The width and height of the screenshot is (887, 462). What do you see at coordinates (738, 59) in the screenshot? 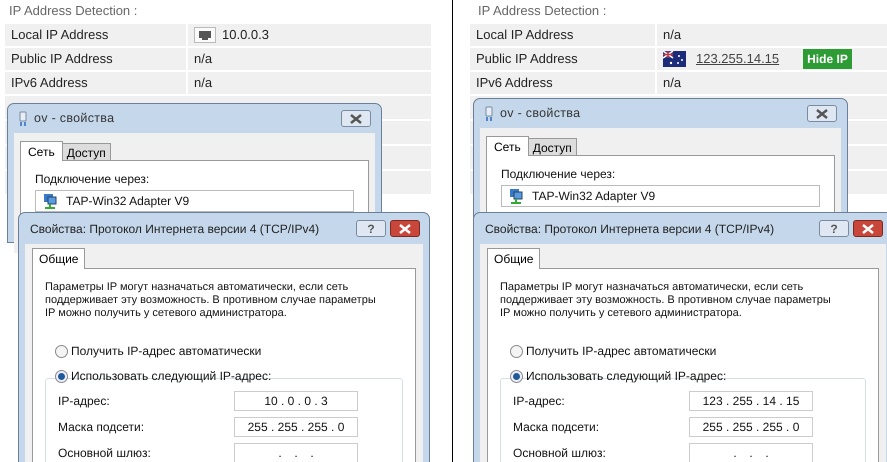
I see `ip-link: 123.255.14.15` at bounding box center [738, 59].